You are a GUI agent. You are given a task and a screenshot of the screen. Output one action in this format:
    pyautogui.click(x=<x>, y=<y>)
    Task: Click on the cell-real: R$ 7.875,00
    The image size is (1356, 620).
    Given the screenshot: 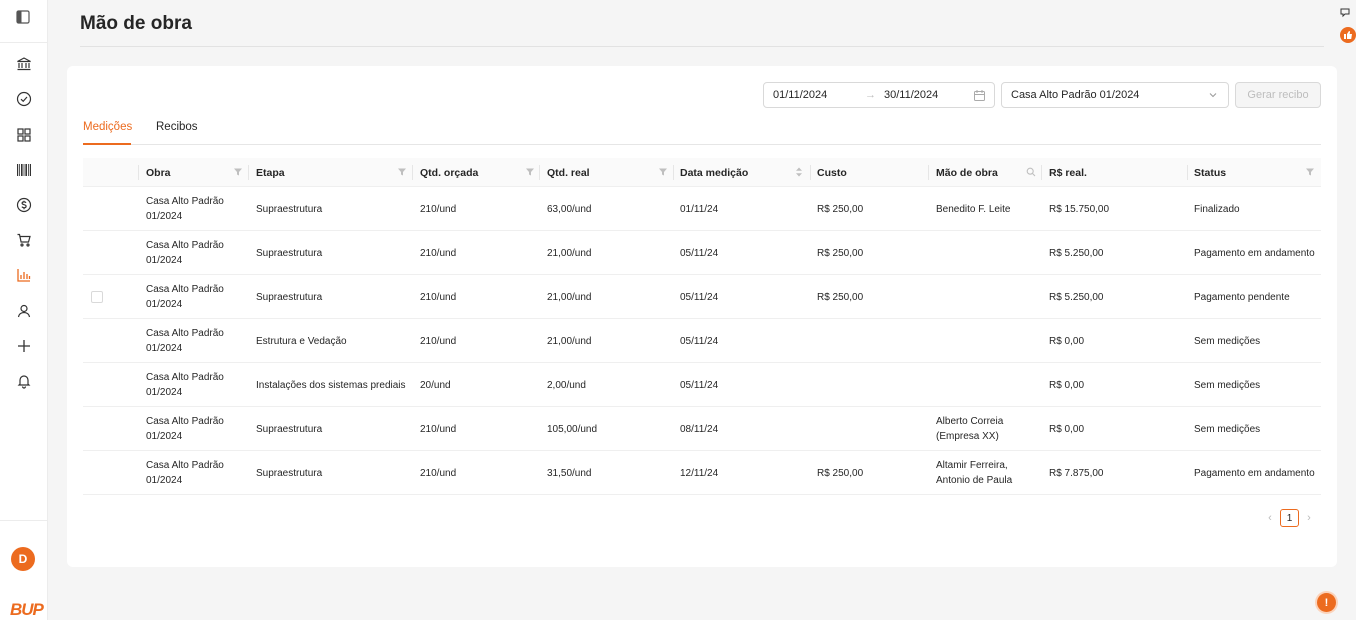 What is the action you would take?
    pyautogui.click(x=1076, y=473)
    